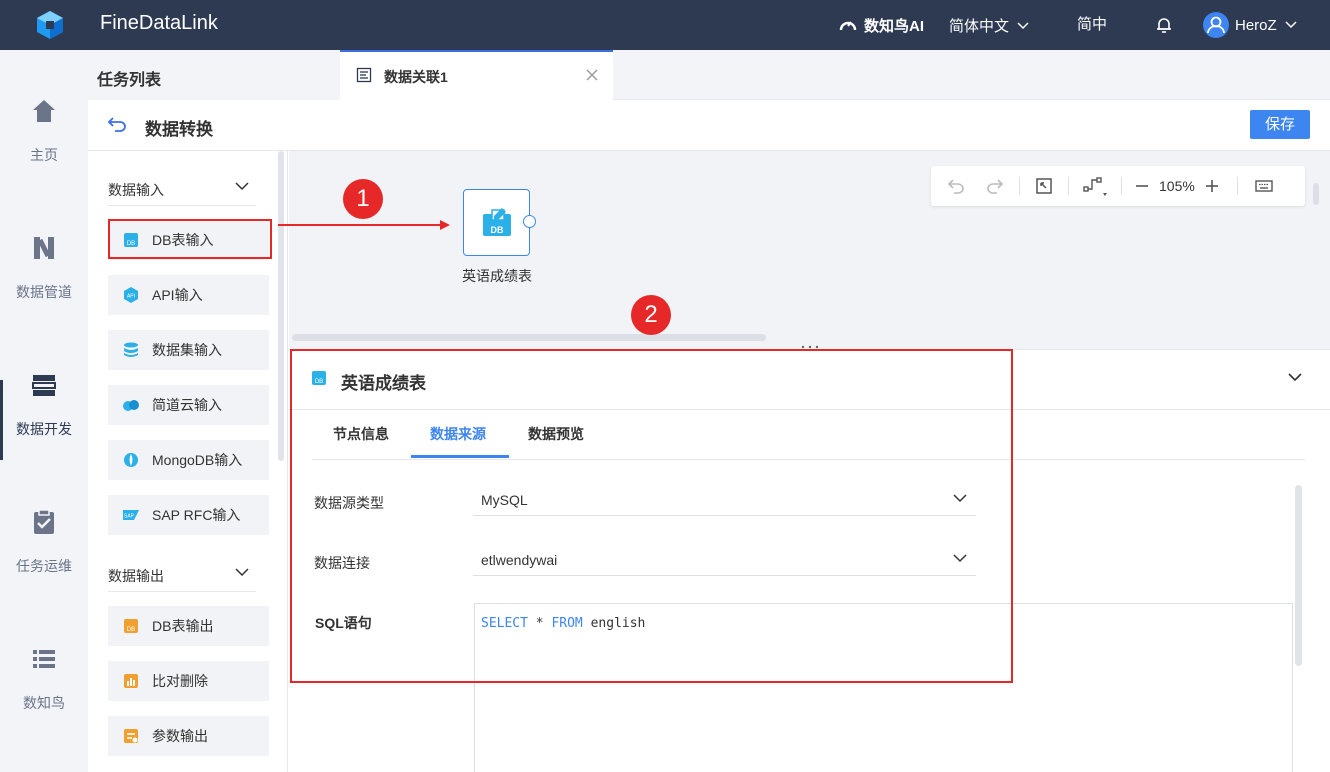 The width and height of the screenshot is (1330, 772). I want to click on language-label: 简体中文, so click(979, 26).